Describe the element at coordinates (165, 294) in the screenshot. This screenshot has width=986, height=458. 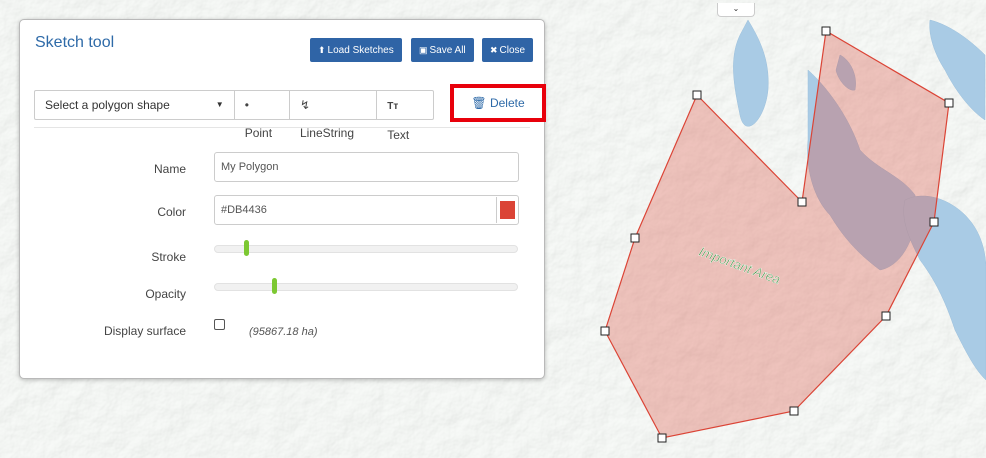
I see `opacity-label: Opacity` at that location.